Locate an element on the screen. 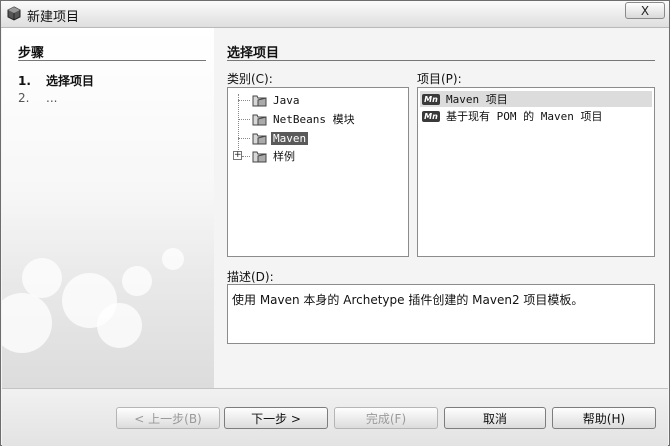  categories-label: 类别(C): is located at coordinates (250, 79).